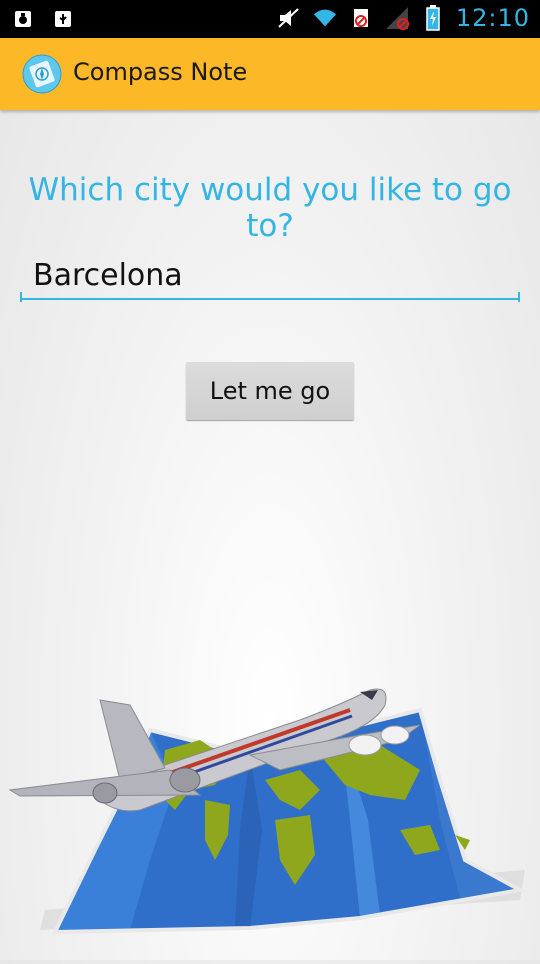  Describe the element at coordinates (270, 208) in the screenshot. I see `question-label: Which city would you like to go to?` at that location.